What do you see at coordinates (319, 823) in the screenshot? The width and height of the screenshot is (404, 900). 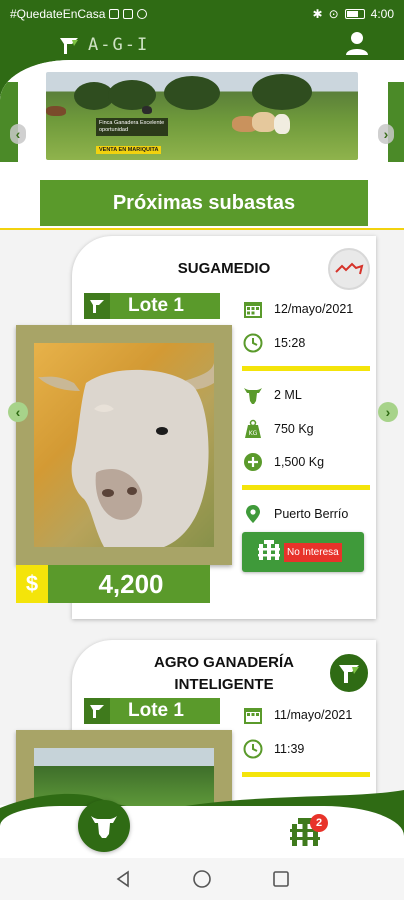 I see `notification-badge: 2` at bounding box center [319, 823].